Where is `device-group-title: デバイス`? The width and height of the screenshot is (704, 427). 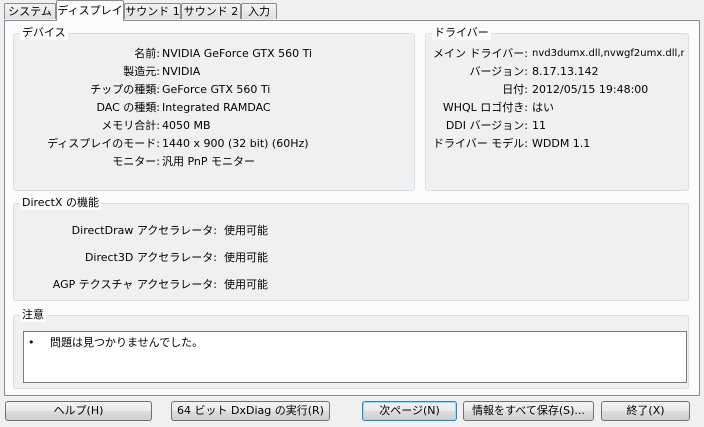
device-group-title: デバイス is located at coordinates (44, 33).